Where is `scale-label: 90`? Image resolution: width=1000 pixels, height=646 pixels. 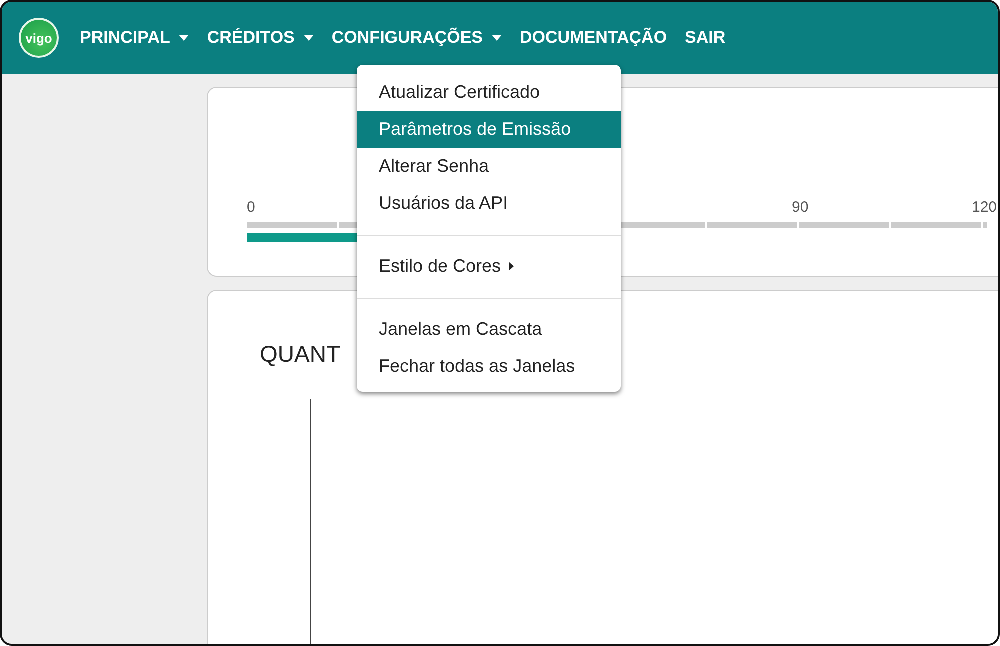 scale-label: 90 is located at coordinates (800, 208).